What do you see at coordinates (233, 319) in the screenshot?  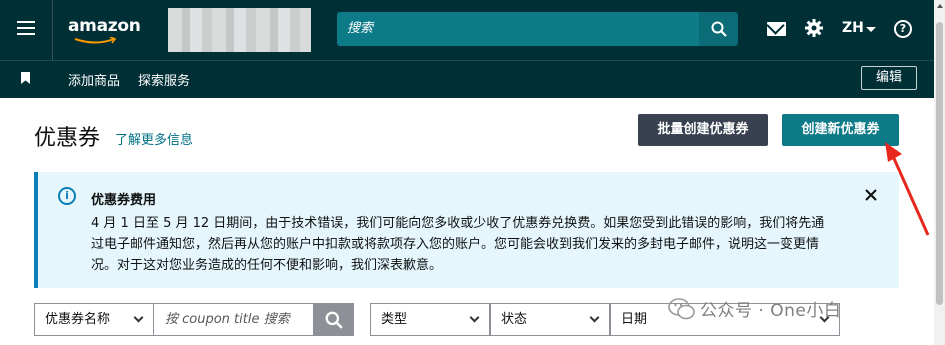 I see `coupon-title-search-input: 按 coupon title 搜索` at bounding box center [233, 319].